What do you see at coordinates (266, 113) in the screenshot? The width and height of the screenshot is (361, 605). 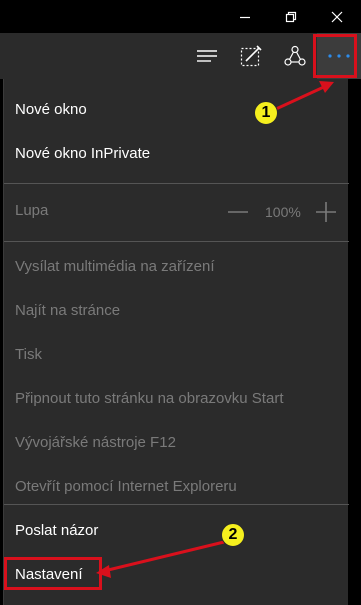 I see `annotation-badge-1: 1` at bounding box center [266, 113].